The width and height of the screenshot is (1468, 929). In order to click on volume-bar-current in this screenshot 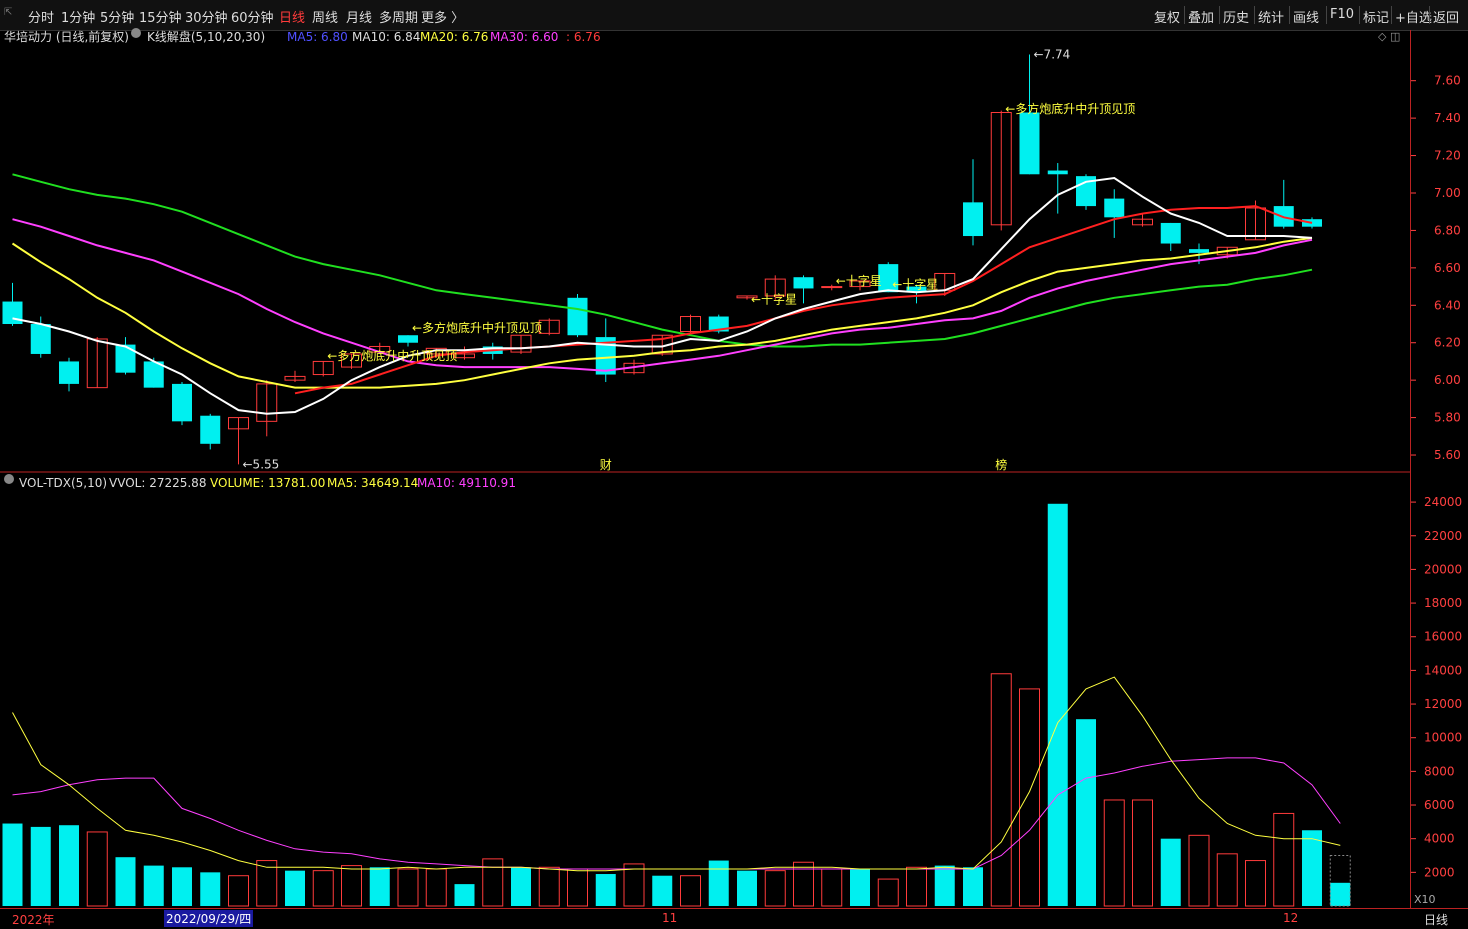, I will do `click(1340, 894)`.